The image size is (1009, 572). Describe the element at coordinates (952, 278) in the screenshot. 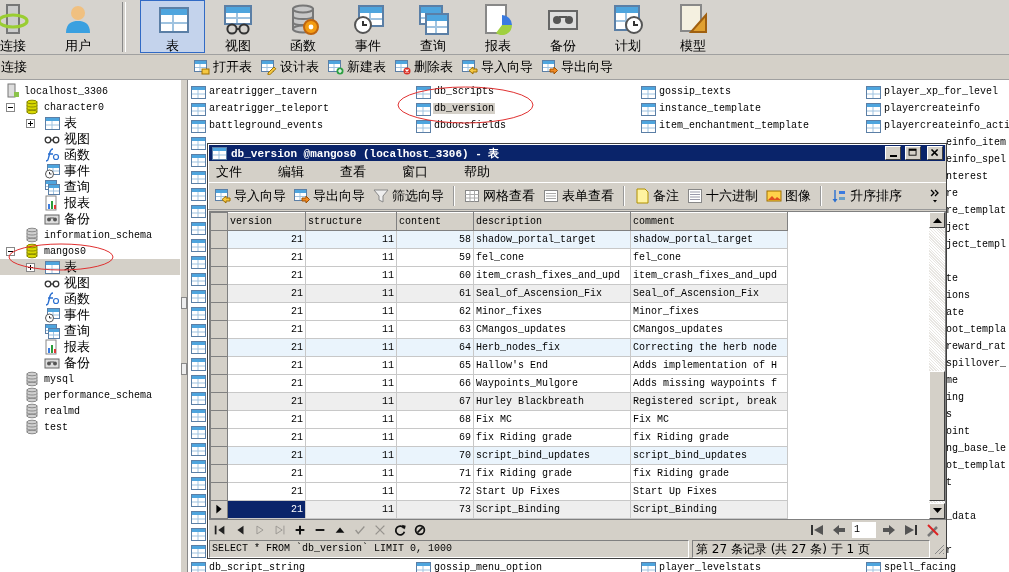

I see `table-list-item: te` at that location.